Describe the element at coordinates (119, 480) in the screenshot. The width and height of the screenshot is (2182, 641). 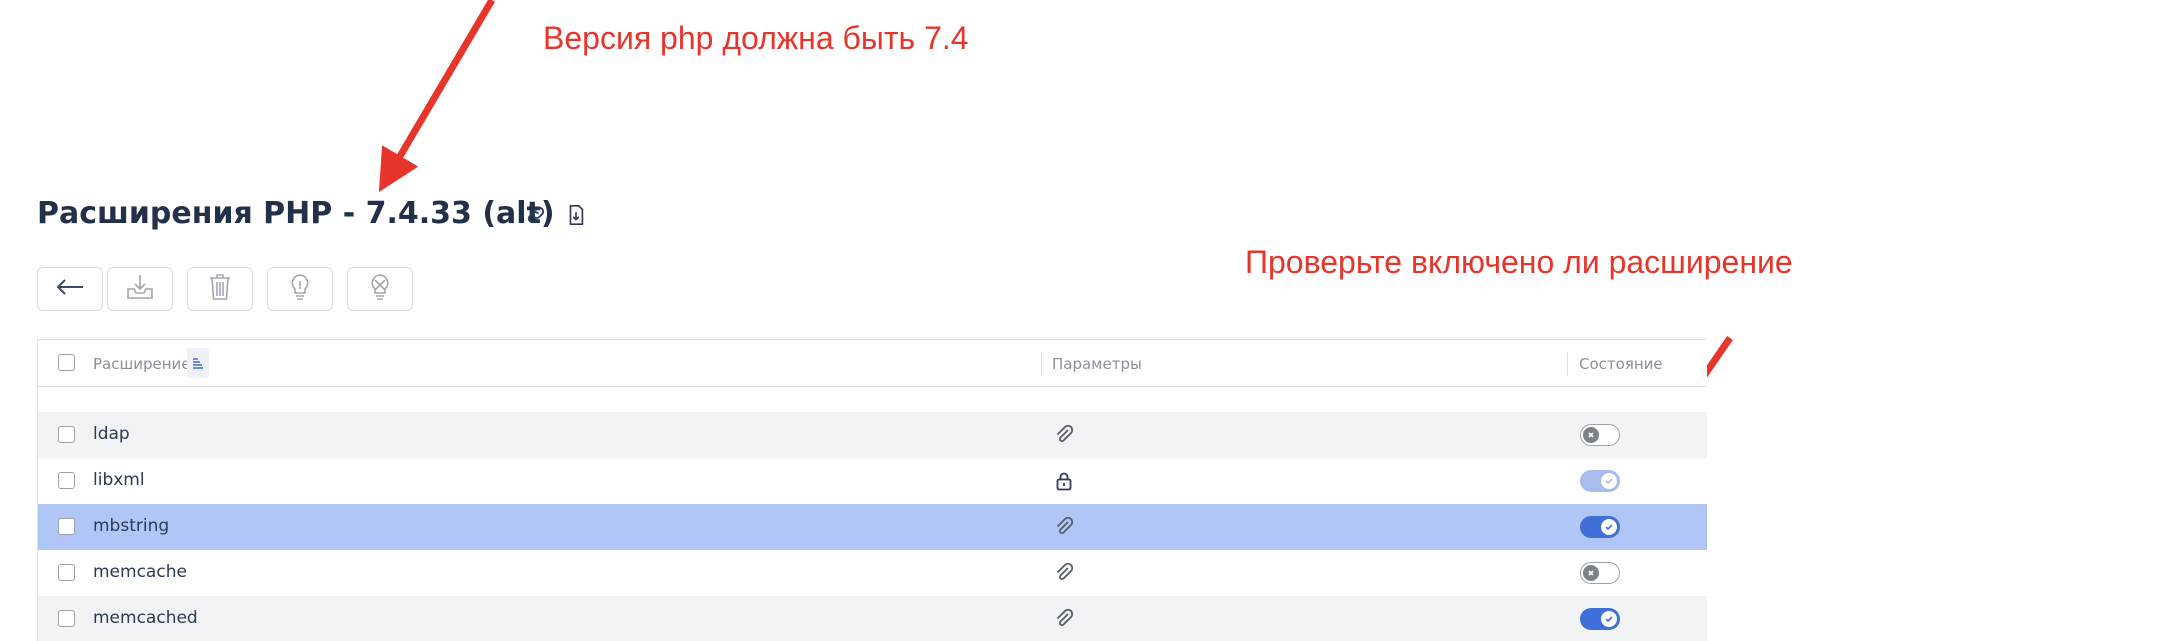
I see `extension-name: libxml` at that location.